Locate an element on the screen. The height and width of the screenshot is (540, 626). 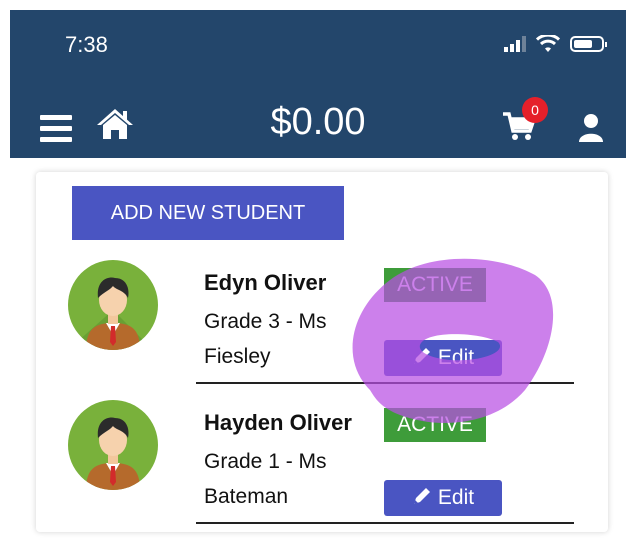
battery-icon is located at coordinates (588, 44).